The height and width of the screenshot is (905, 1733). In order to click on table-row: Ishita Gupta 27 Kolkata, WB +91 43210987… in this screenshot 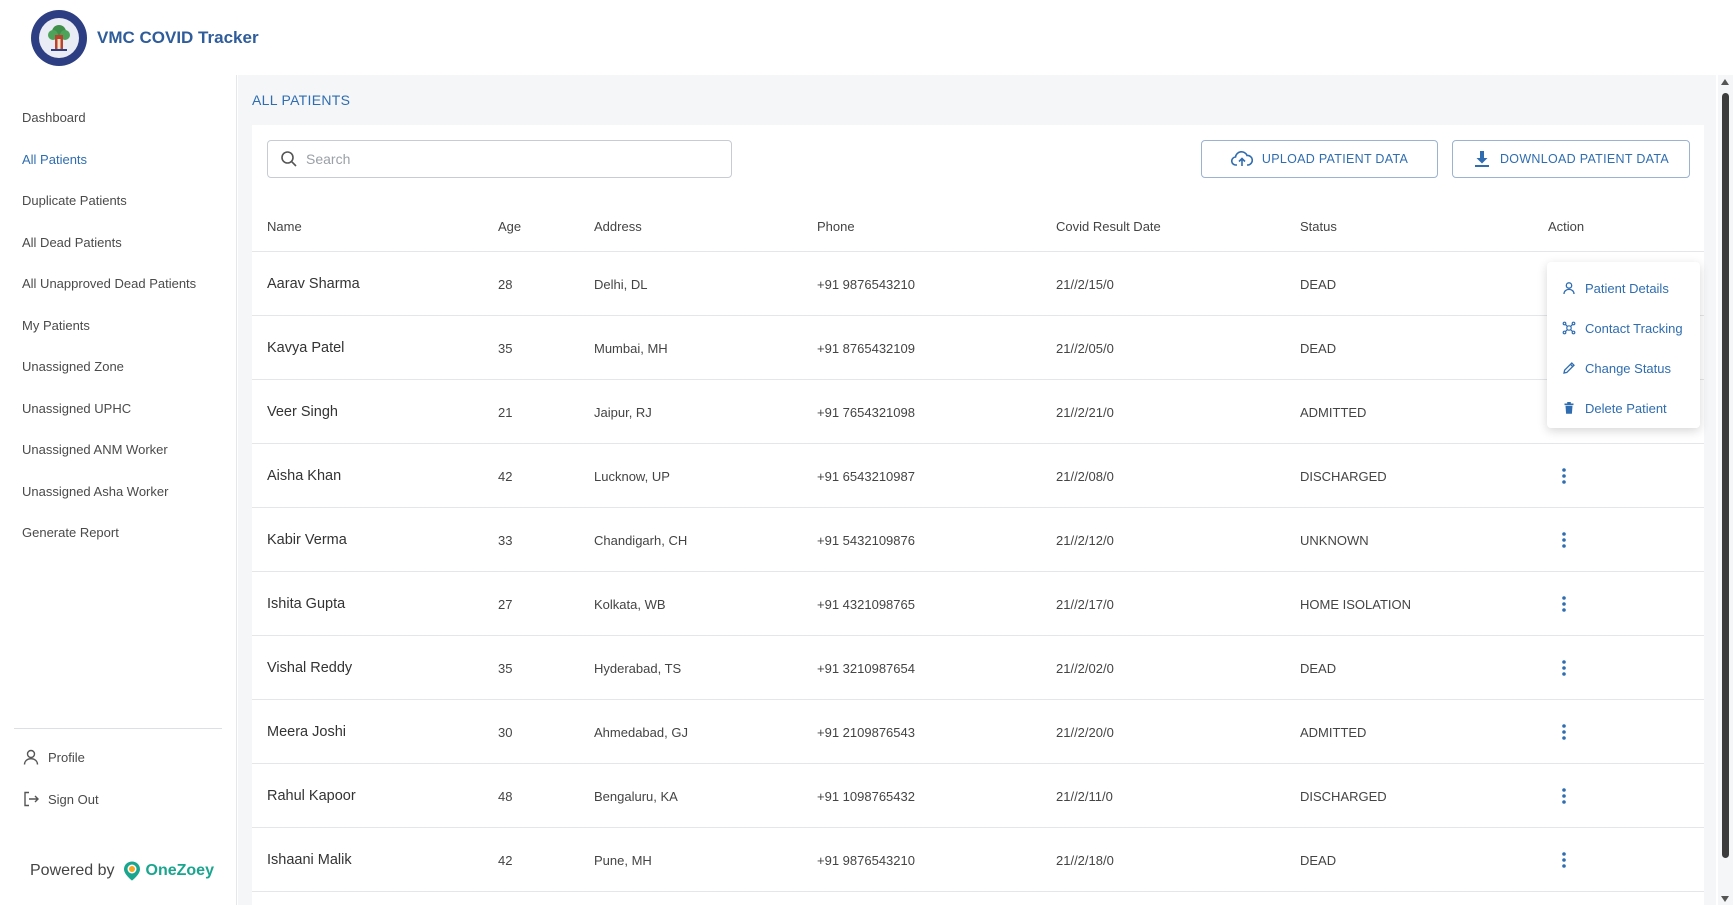, I will do `click(978, 604)`.